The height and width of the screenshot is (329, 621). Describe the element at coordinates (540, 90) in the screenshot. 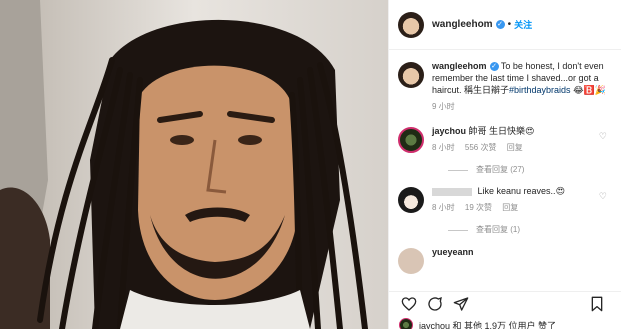

I see `caption-hashtag: #birthdaybraids` at that location.